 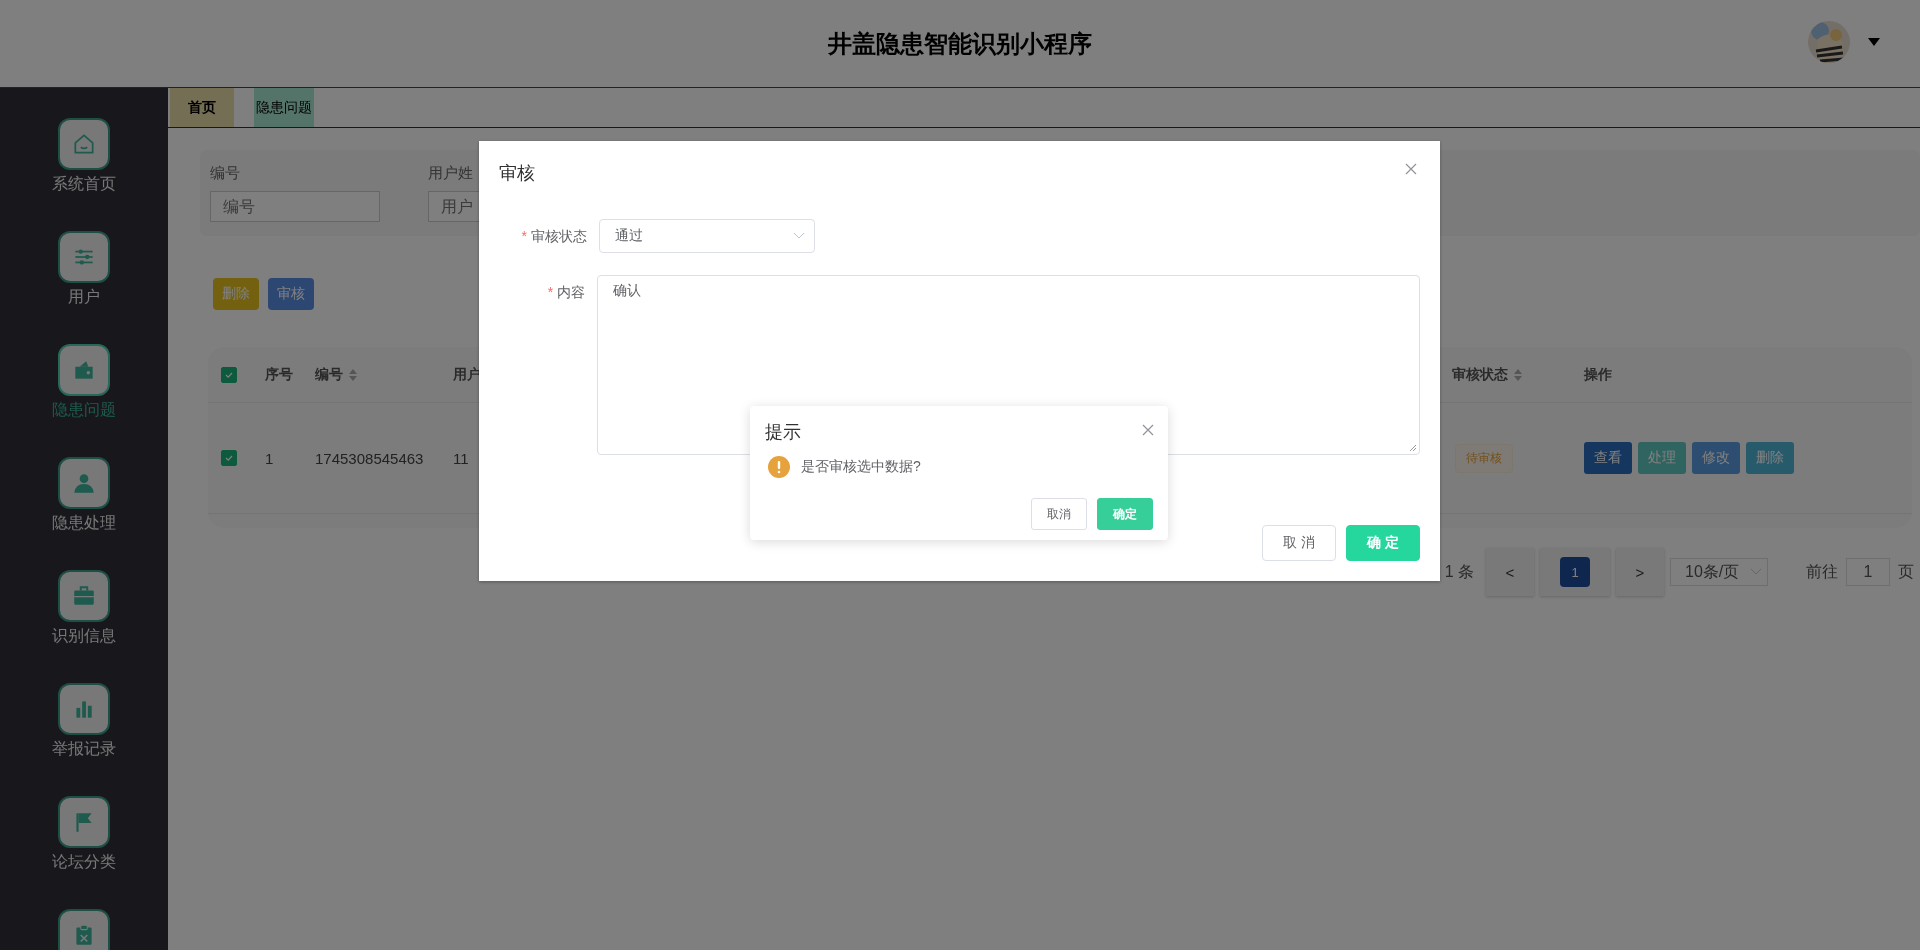 I want to click on page-label: 页, so click(x=1906, y=571).